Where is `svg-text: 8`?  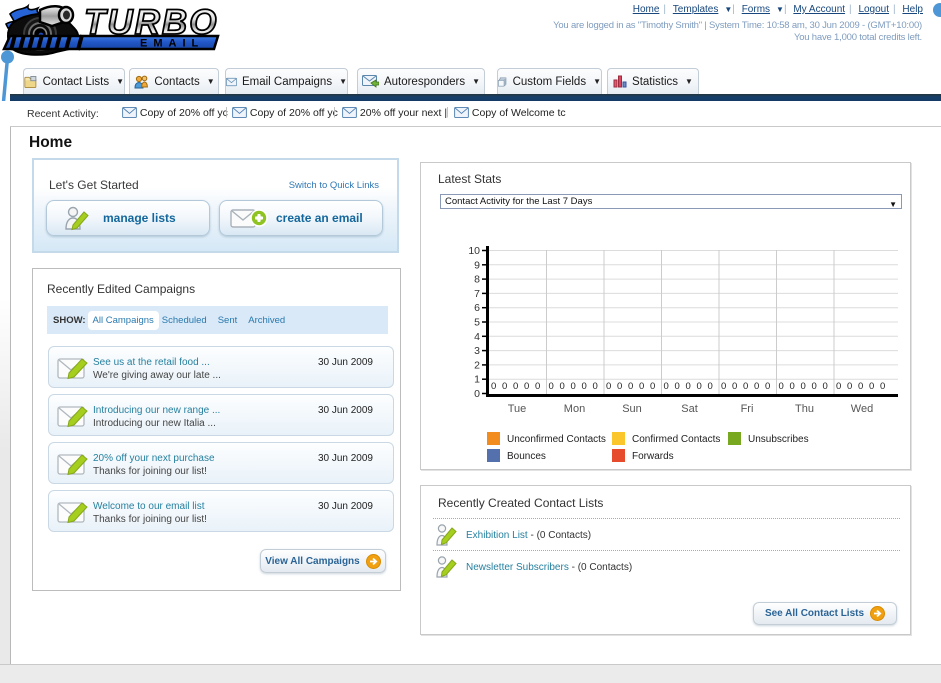
svg-text: 8 is located at coordinates (477, 280).